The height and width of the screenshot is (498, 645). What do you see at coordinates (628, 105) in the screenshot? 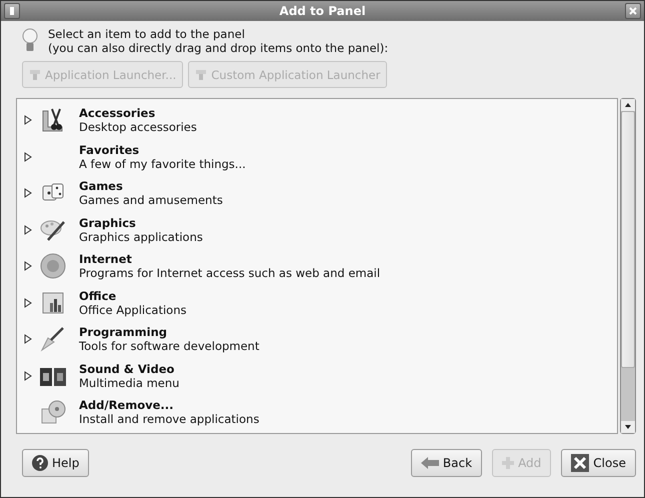
I see `scroll-up-icon` at bounding box center [628, 105].